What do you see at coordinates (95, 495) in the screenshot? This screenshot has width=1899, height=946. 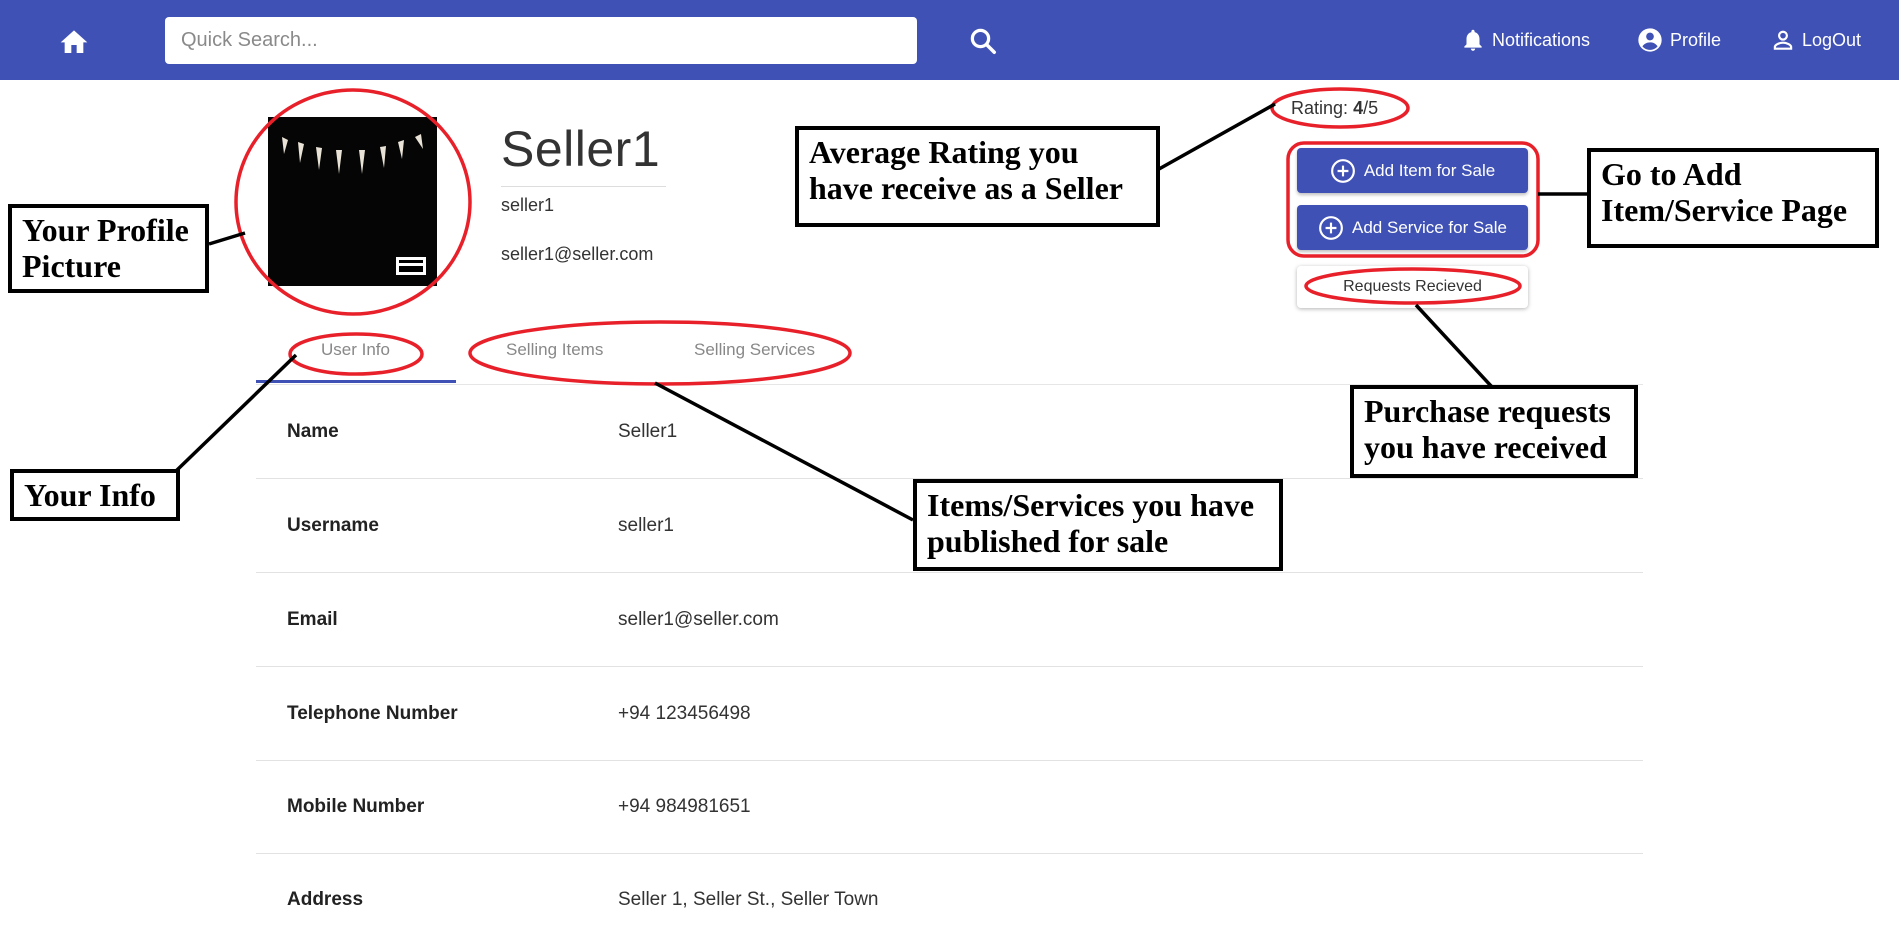 I see `annotation-info: Your Info` at bounding box center [95, 495].